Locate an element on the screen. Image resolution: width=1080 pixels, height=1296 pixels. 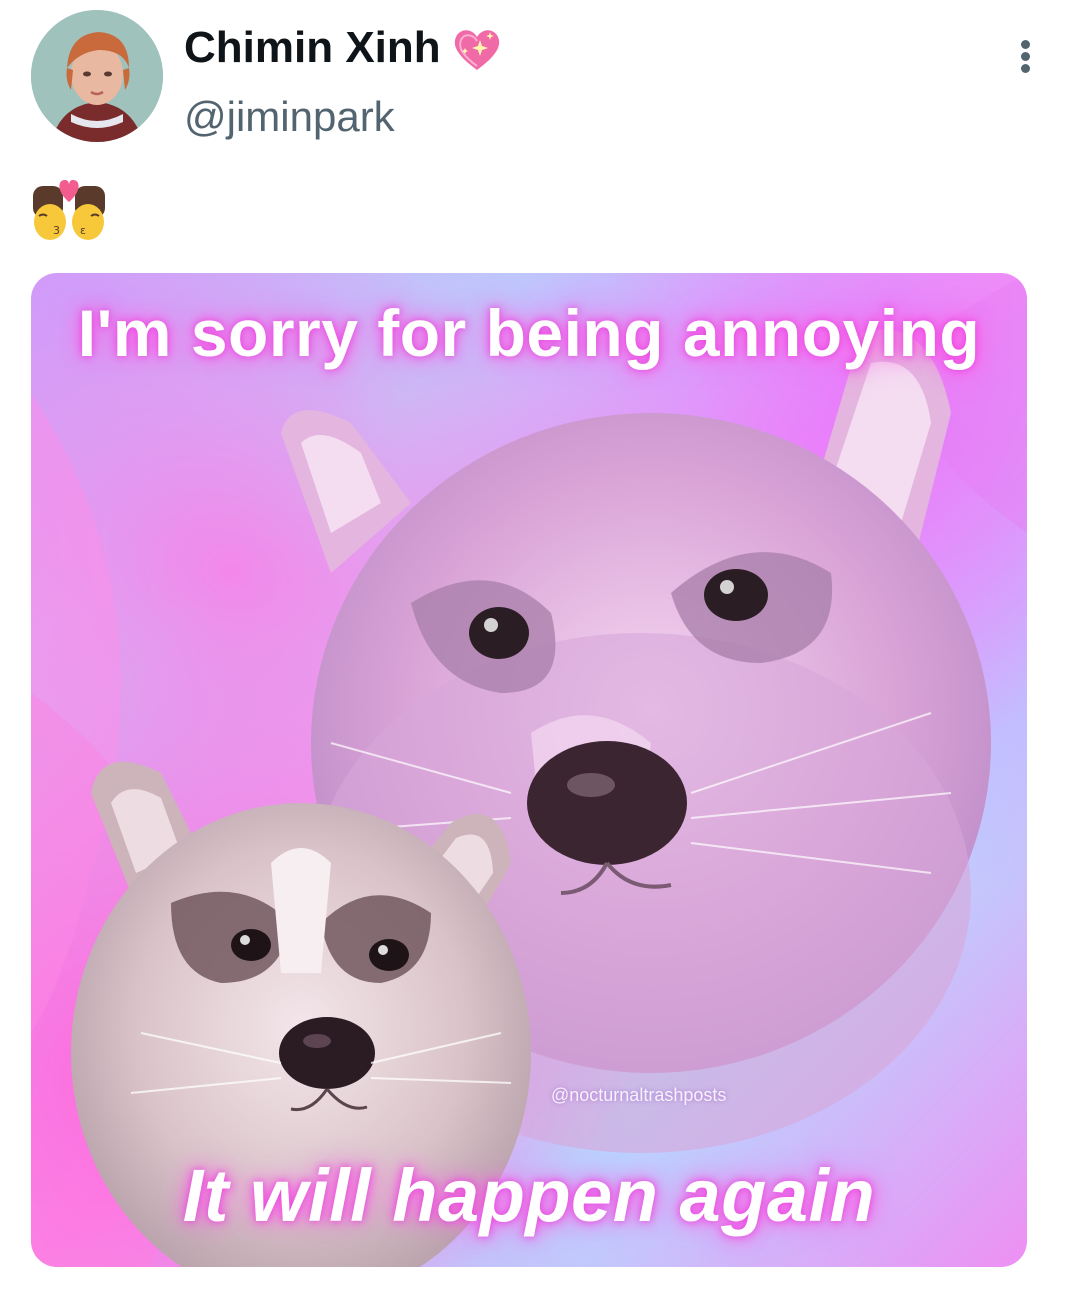
vertical-ellipsis-icon is located at coordinates (1025, 44).